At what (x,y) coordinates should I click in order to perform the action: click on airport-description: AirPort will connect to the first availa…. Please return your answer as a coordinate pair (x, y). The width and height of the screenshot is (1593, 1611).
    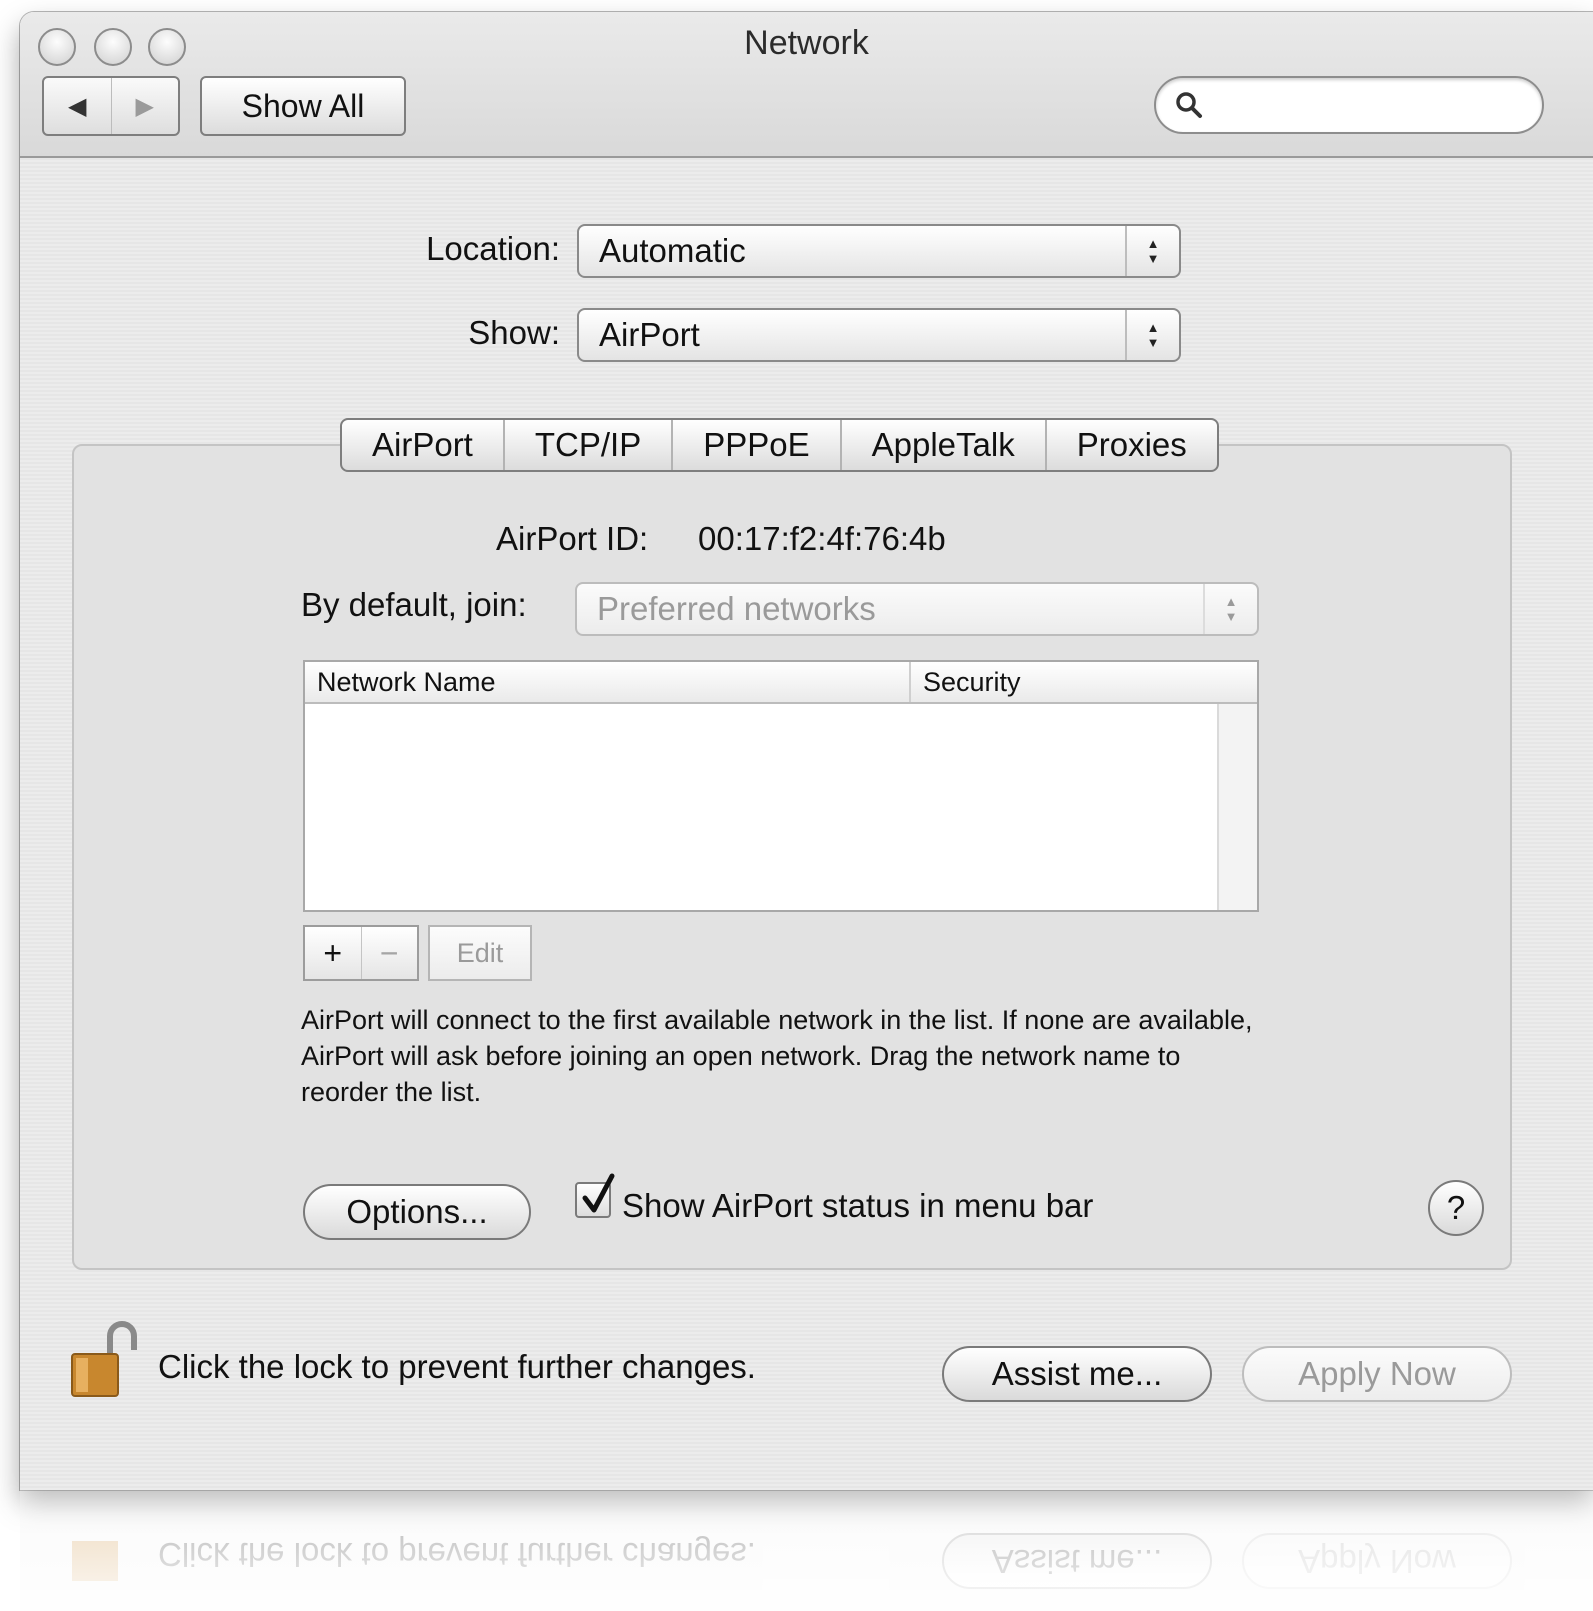
    Looking at the image, I should click on (777, 1056).